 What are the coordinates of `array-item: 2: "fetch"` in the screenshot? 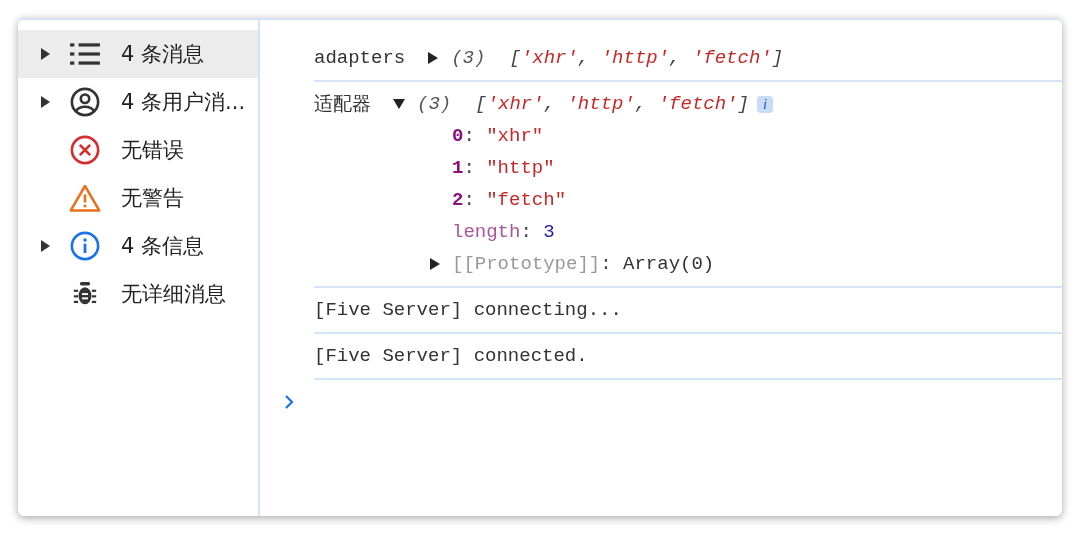 It's located at (509, 200).